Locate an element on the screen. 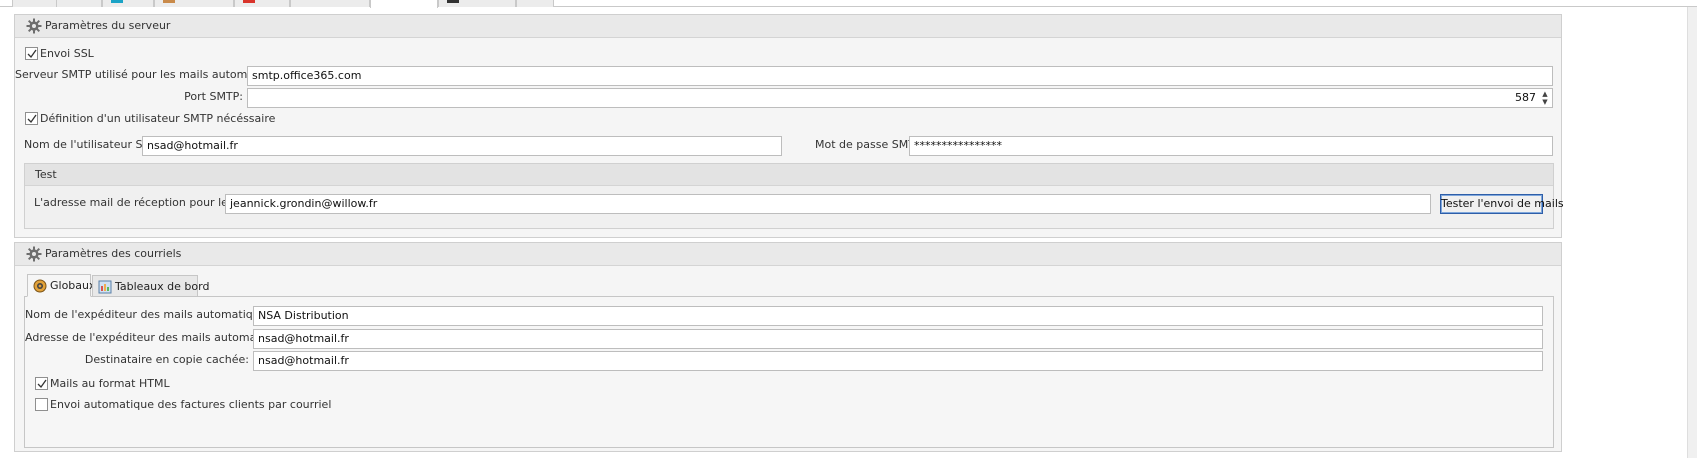  test-address-input: jeannick.grondin@willow.fr is located at coordinates (828, 204).